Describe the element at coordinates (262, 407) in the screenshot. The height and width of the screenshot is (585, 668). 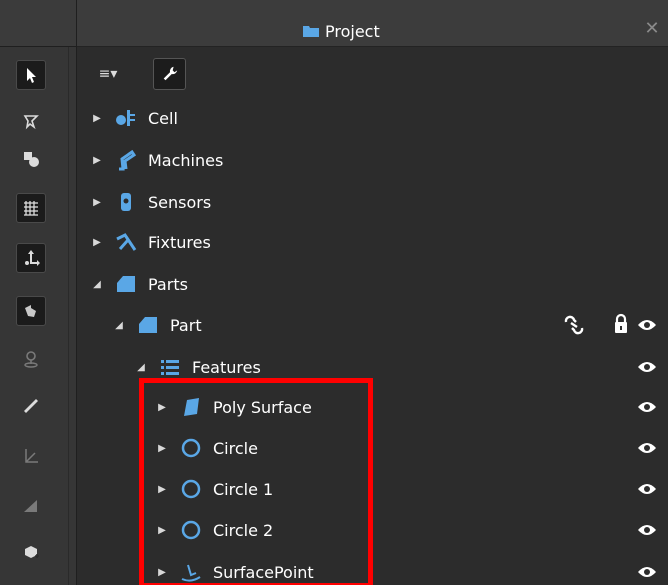
I see `tree-item-label: Poly Surface` at that location.